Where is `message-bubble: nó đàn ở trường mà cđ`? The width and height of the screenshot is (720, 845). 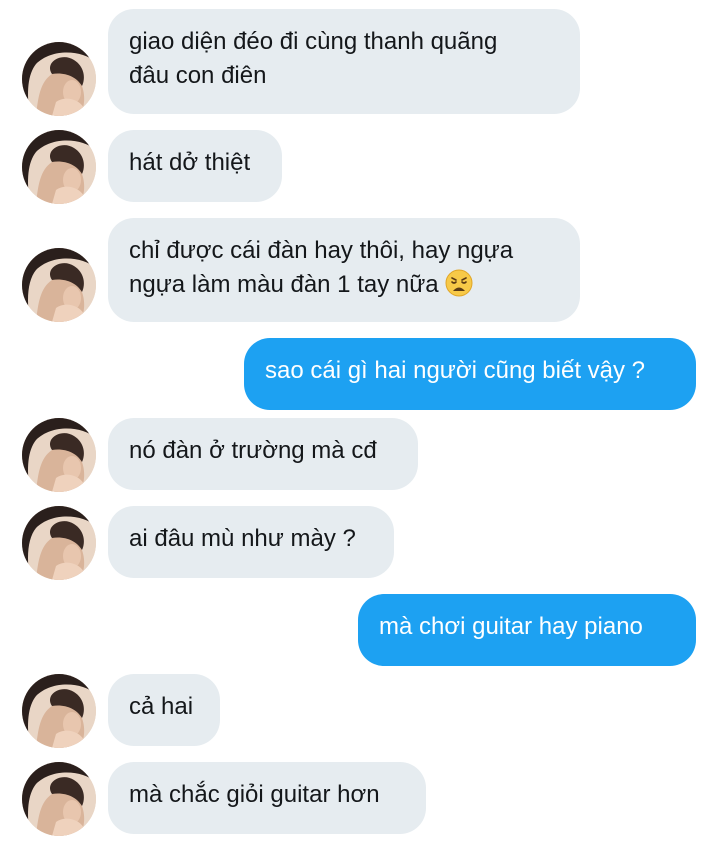 message-bubble: nó đàn ở trường mà cđ is located at coordinates (263, 454).